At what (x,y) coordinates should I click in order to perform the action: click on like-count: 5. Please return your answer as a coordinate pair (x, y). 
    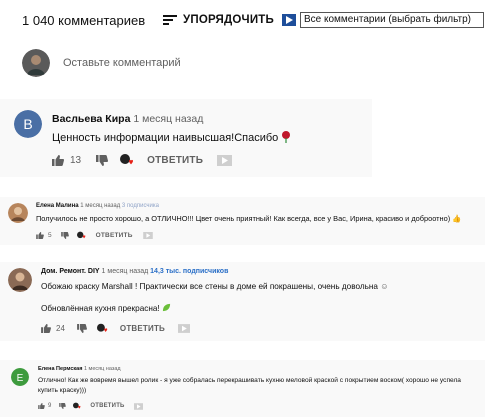
    Looking at the image, I should click on (50, 235).